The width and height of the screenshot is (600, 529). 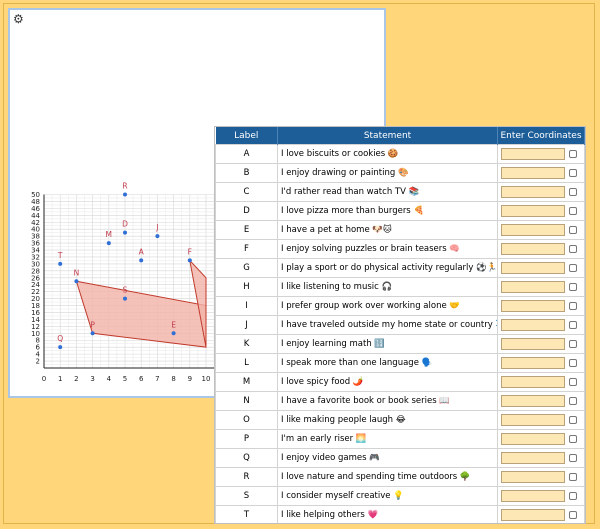 I want to click on x-tick-label: 1, so click(x=60, y=379).